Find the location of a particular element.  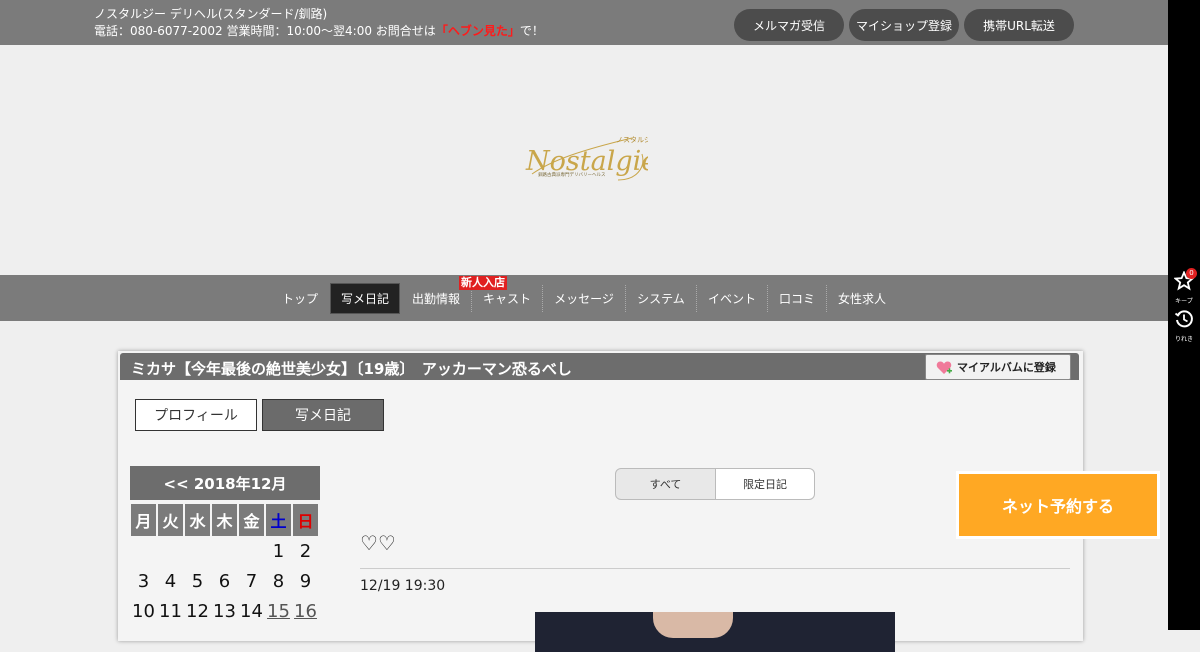

calendar-day: 3 is located at coordinates (143, 581).